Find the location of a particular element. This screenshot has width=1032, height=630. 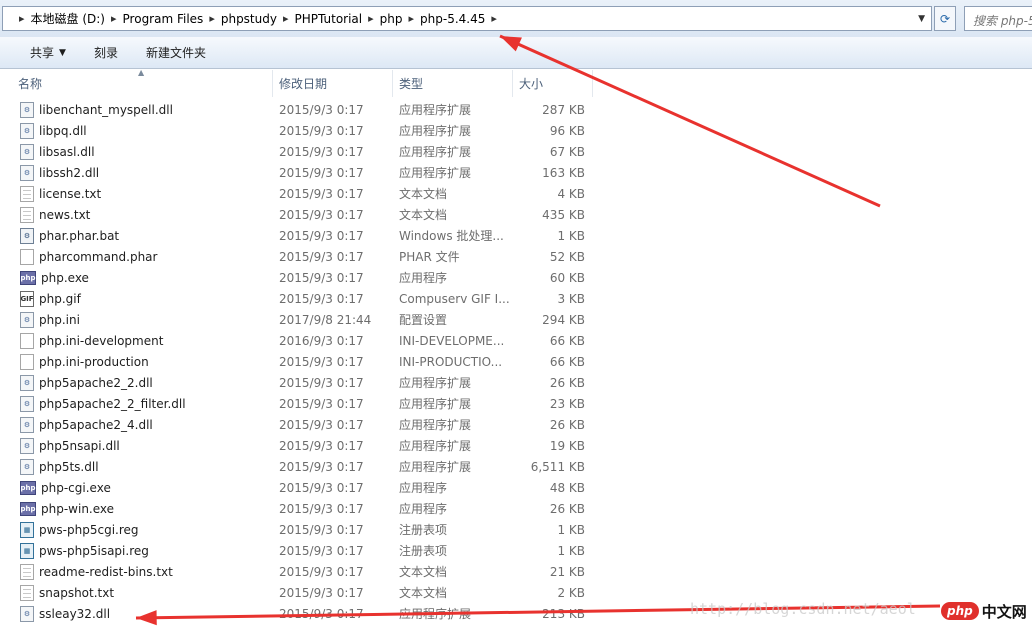

share-label: 共享 is located at coordinates (42, 53).